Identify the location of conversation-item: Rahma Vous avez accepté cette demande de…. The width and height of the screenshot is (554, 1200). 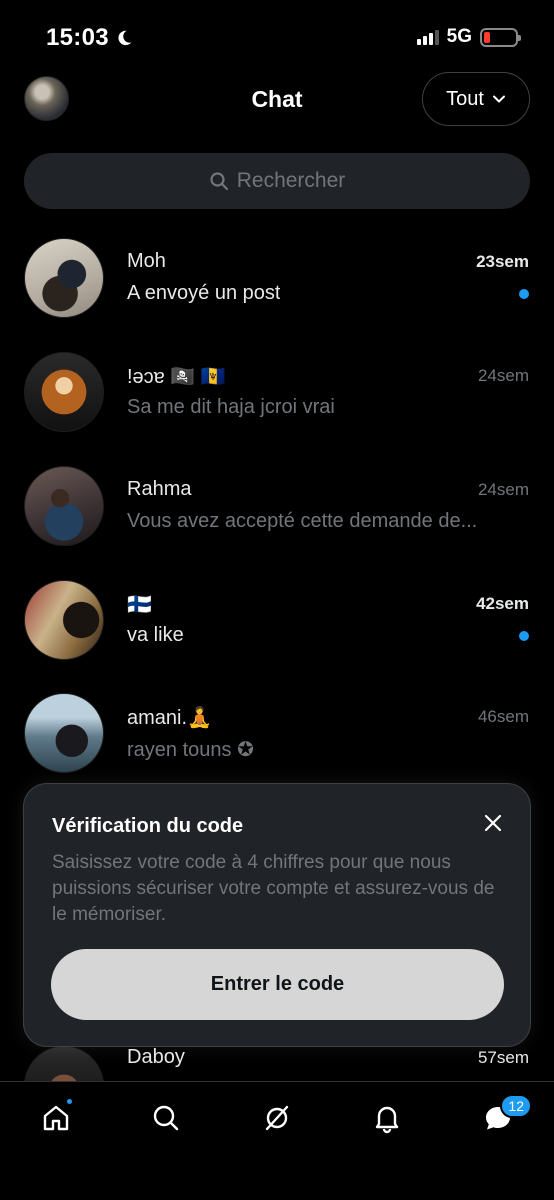
(277, 523).